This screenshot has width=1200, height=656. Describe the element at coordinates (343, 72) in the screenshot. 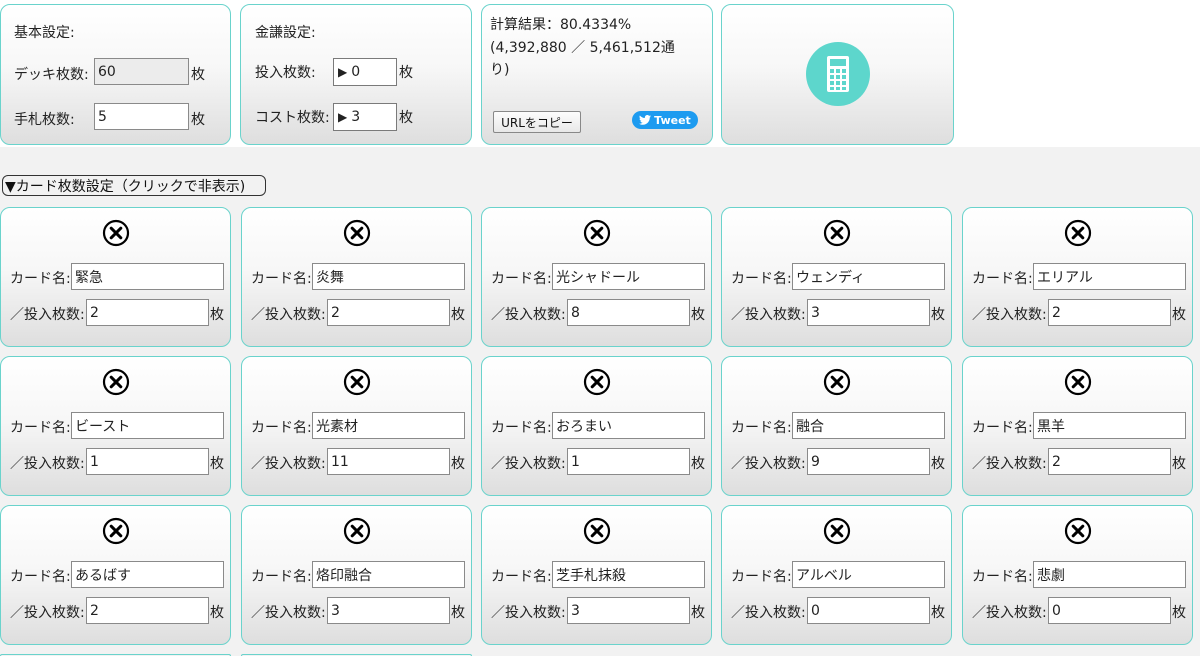

I see `play-triangle-icon: ▶` at that location.